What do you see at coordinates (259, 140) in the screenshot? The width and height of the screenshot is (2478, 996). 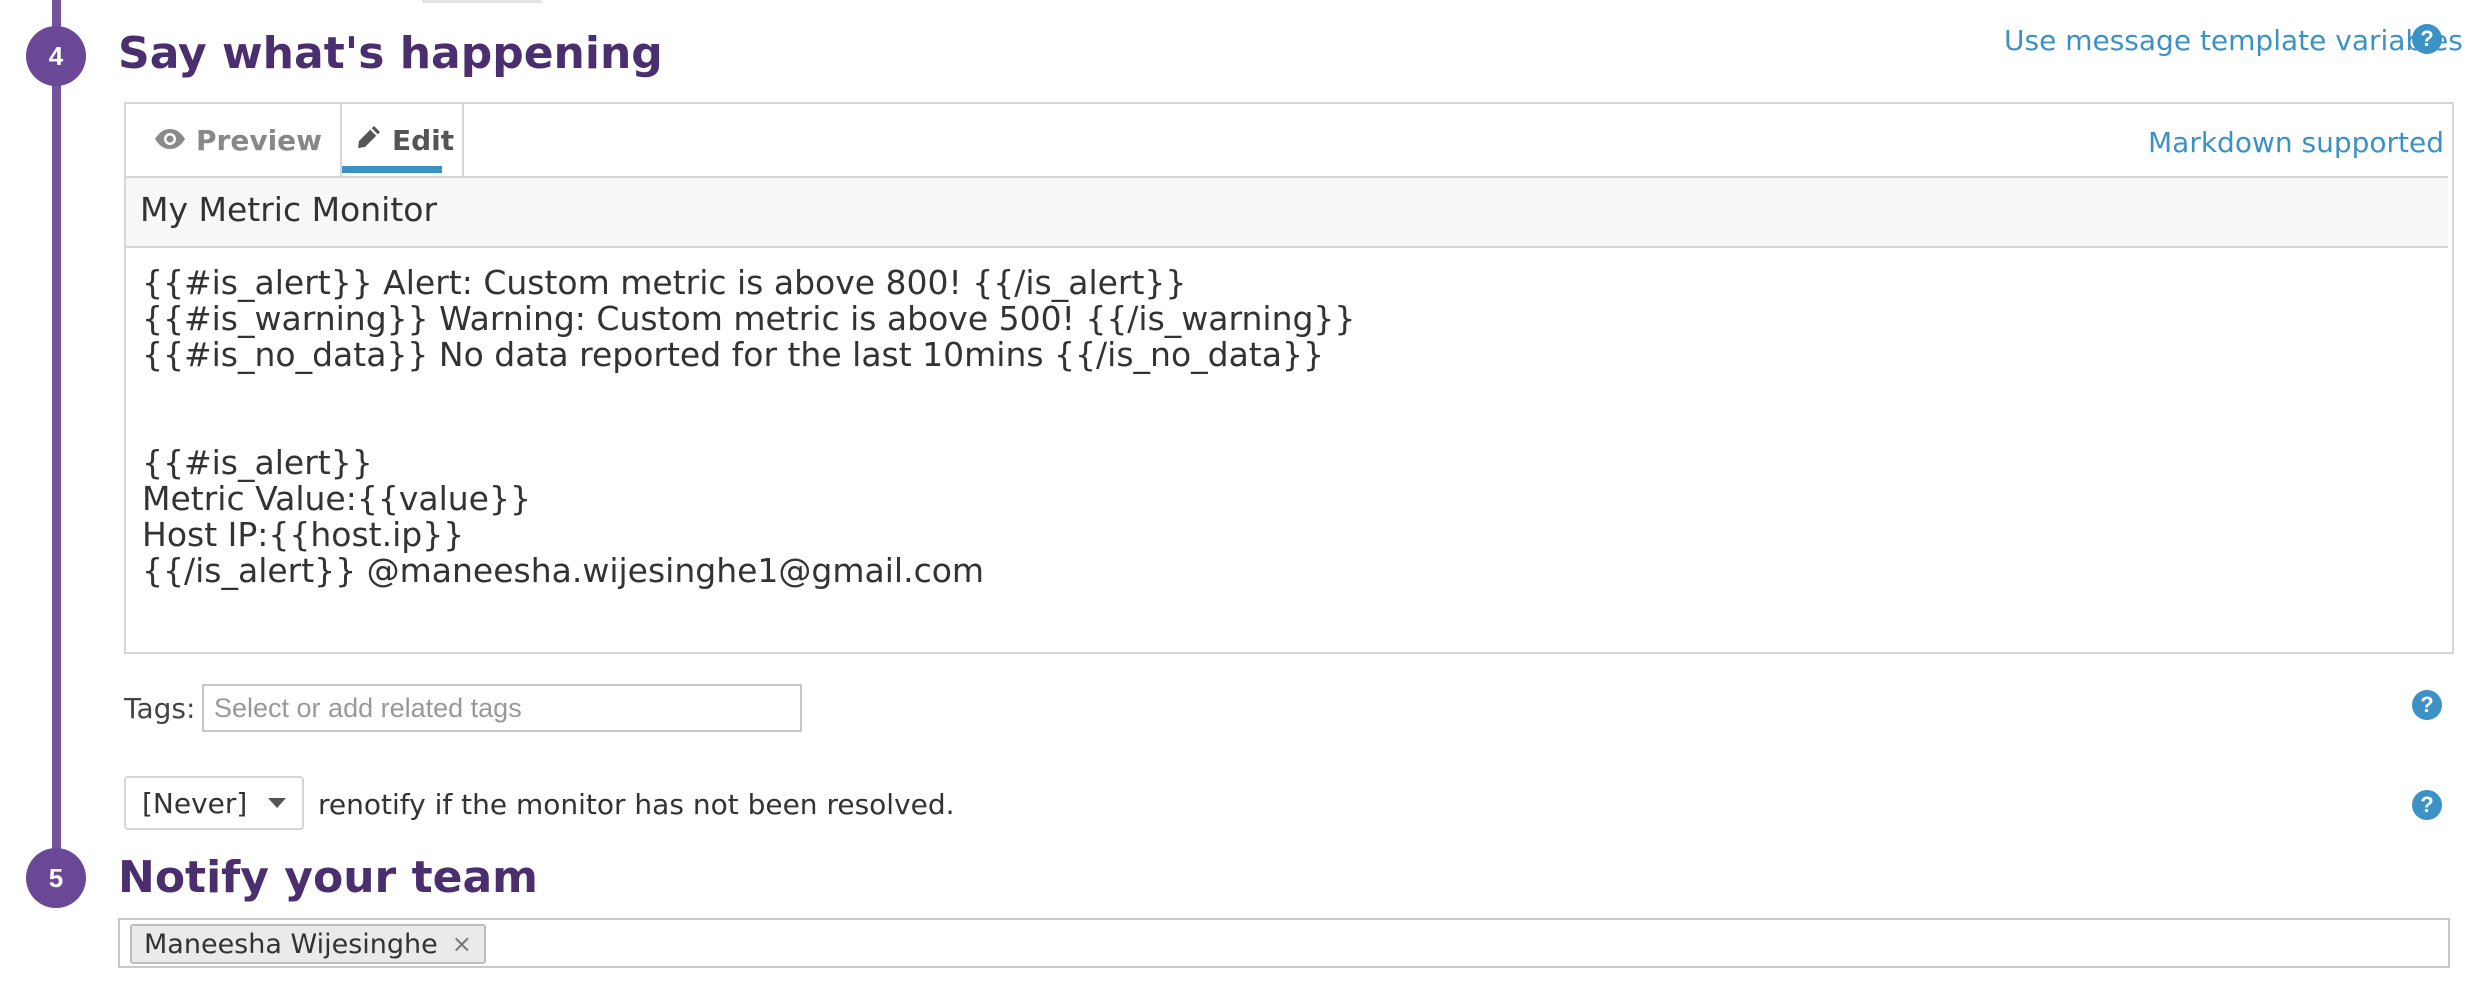 I see `tab-preview-label: Preview` at bounding box center [259, 140].